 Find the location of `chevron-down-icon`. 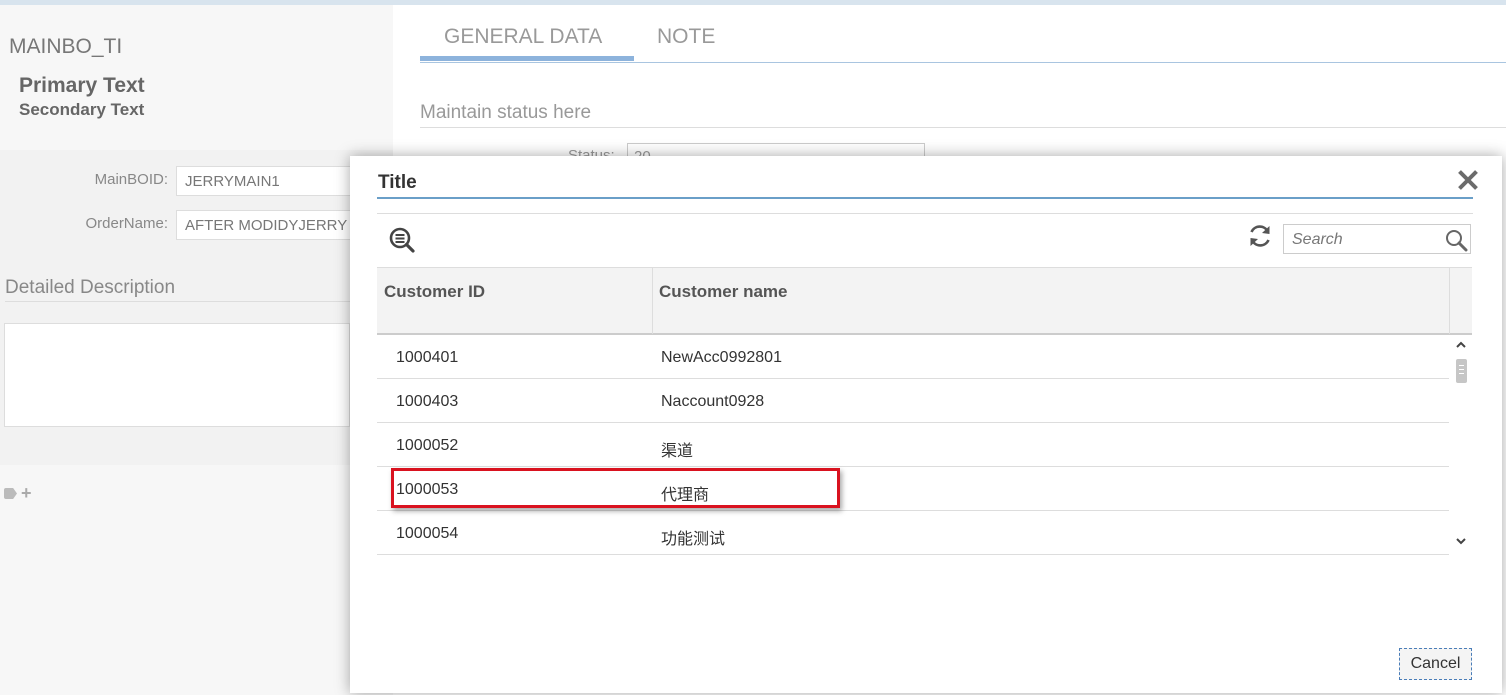

chevron-down-icon is located at coordinates (1461, 541).